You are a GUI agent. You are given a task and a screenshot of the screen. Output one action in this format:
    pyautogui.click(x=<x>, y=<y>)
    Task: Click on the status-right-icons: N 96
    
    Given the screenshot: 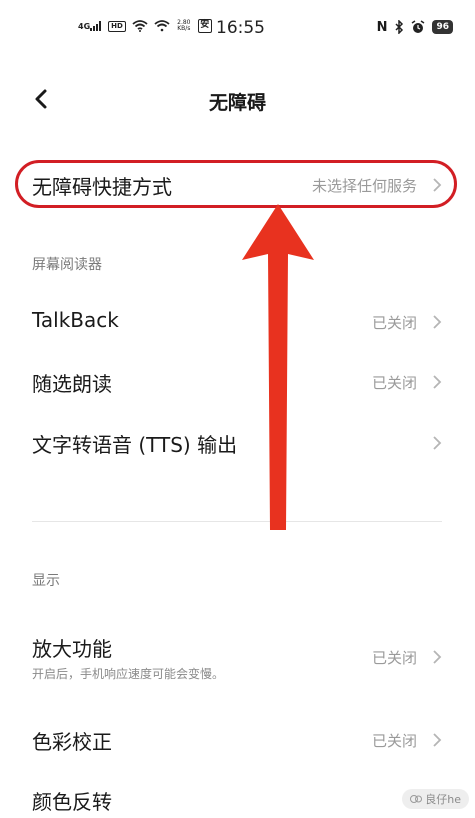 What is the action you would take?
    pyautogui.click(x=414, y=27)
    